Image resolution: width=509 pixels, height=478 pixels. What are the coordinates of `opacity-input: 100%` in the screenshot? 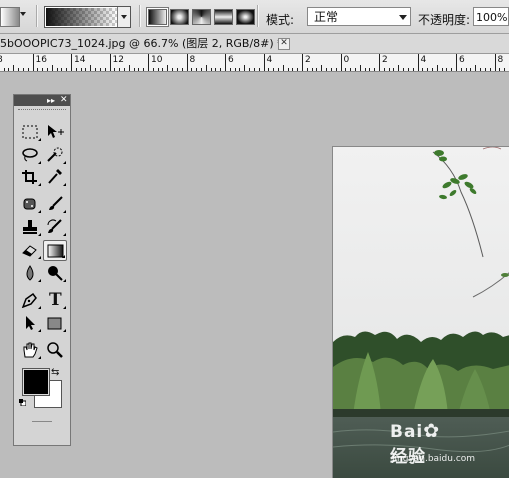 It's located at (491, 16).